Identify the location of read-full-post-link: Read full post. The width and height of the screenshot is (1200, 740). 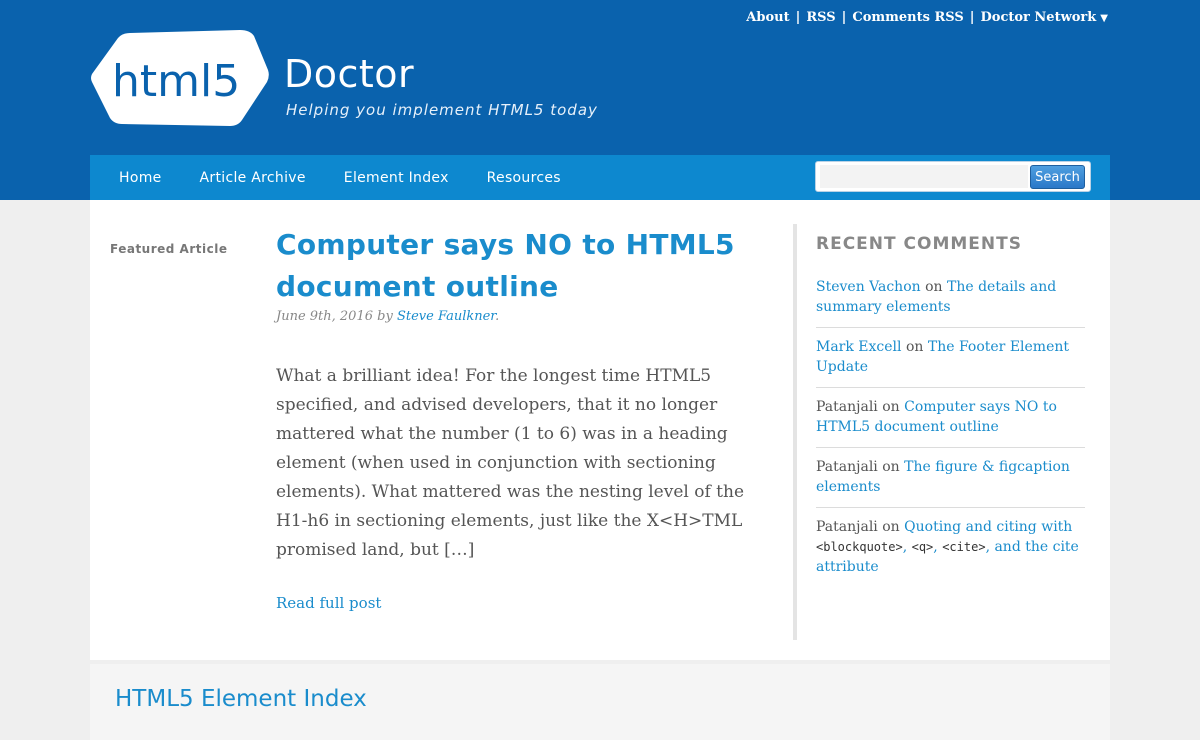
(328, 603).